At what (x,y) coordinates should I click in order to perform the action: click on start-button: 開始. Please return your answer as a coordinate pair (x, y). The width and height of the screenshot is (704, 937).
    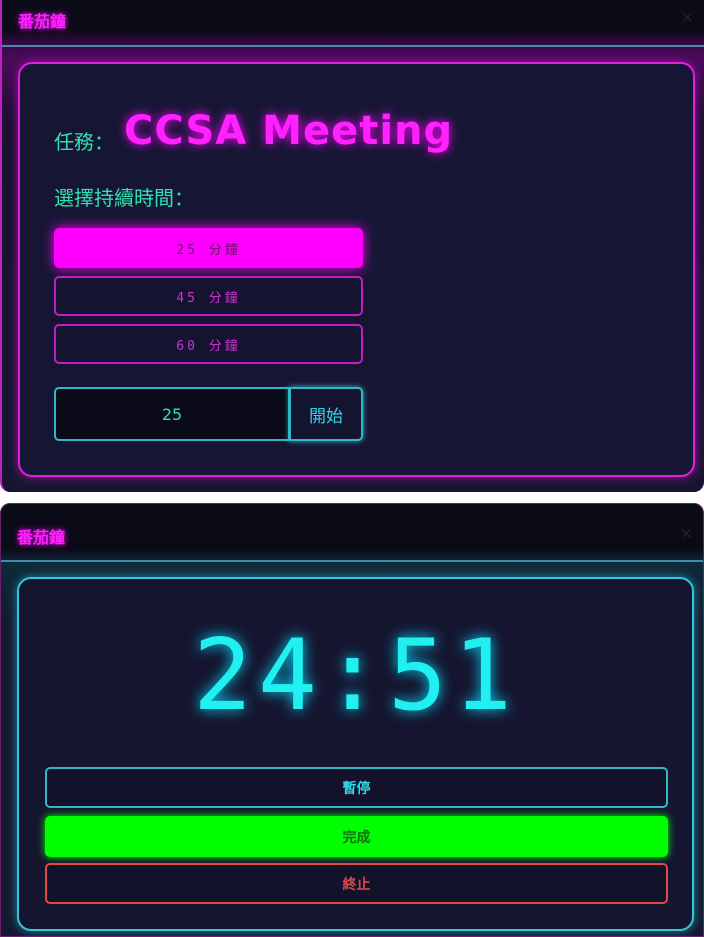
    Looking at the image, I should click on (326, 414).